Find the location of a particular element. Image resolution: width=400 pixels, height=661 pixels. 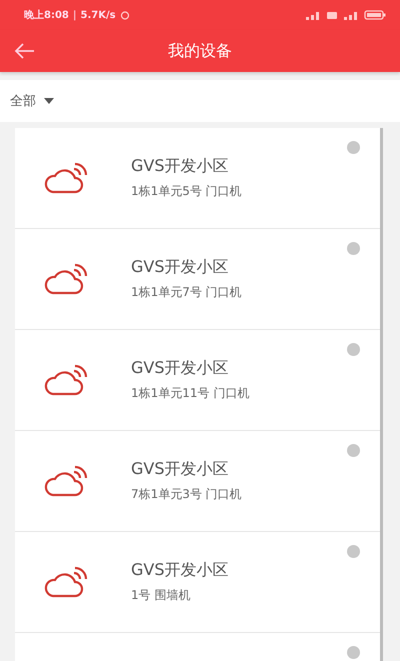

battery-icon is located at coordinates (375, 15).